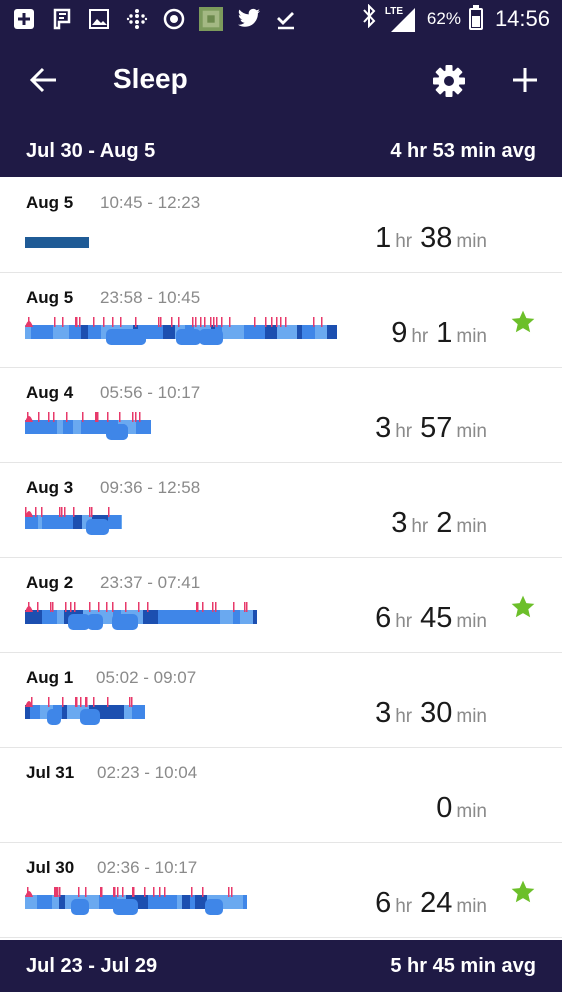  What do you see at coordinates (281, 795) in the screenshot?
I see `sleep-entry-row: Jul 31 02:23 - 10:04 0 min` at bounding box center [281, 795].